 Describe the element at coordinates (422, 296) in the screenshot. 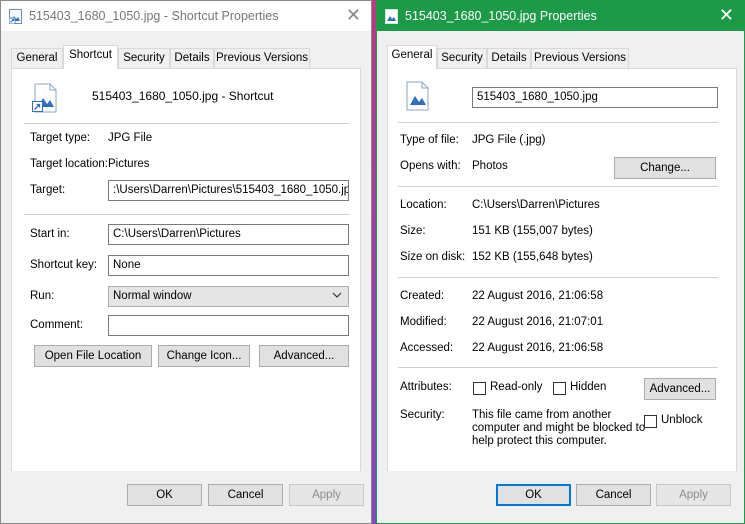

I see `created-label: Created:` at that location.